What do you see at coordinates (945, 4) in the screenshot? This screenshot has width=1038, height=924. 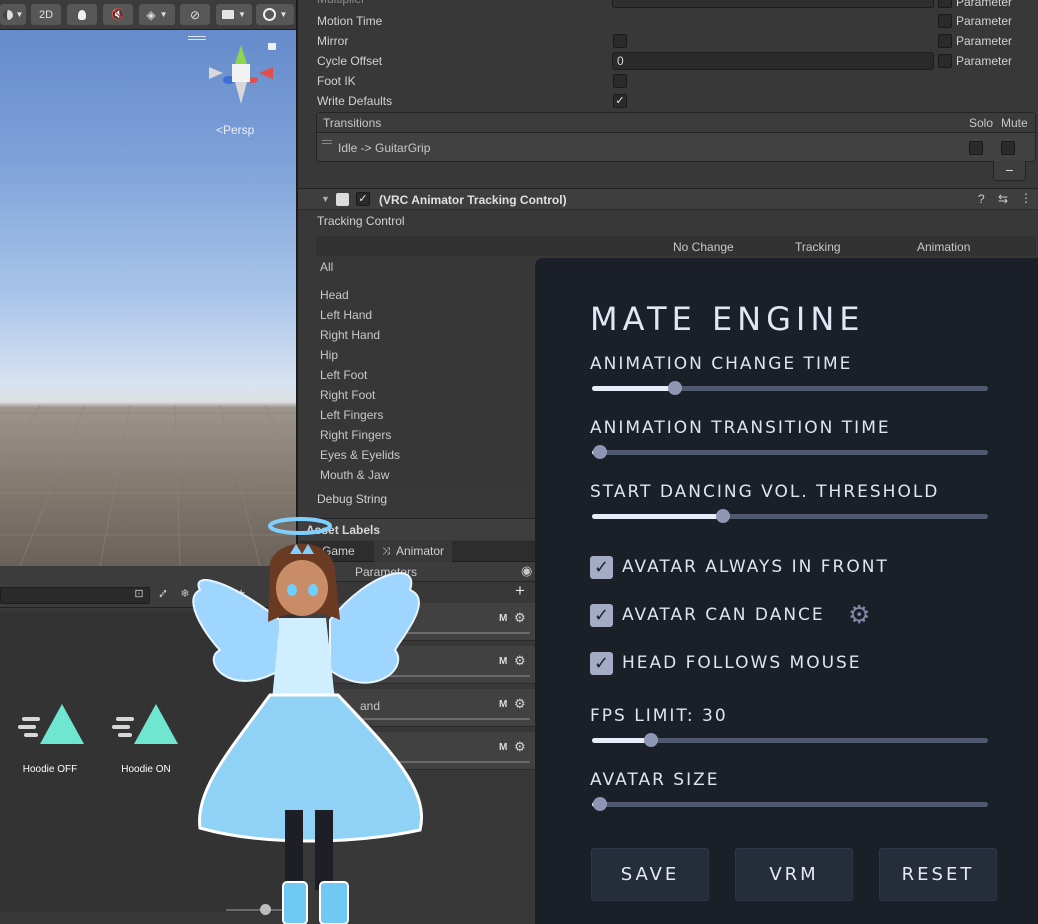 I see `multiplier-parameter-checkbox` at bounding box center [945, 4].